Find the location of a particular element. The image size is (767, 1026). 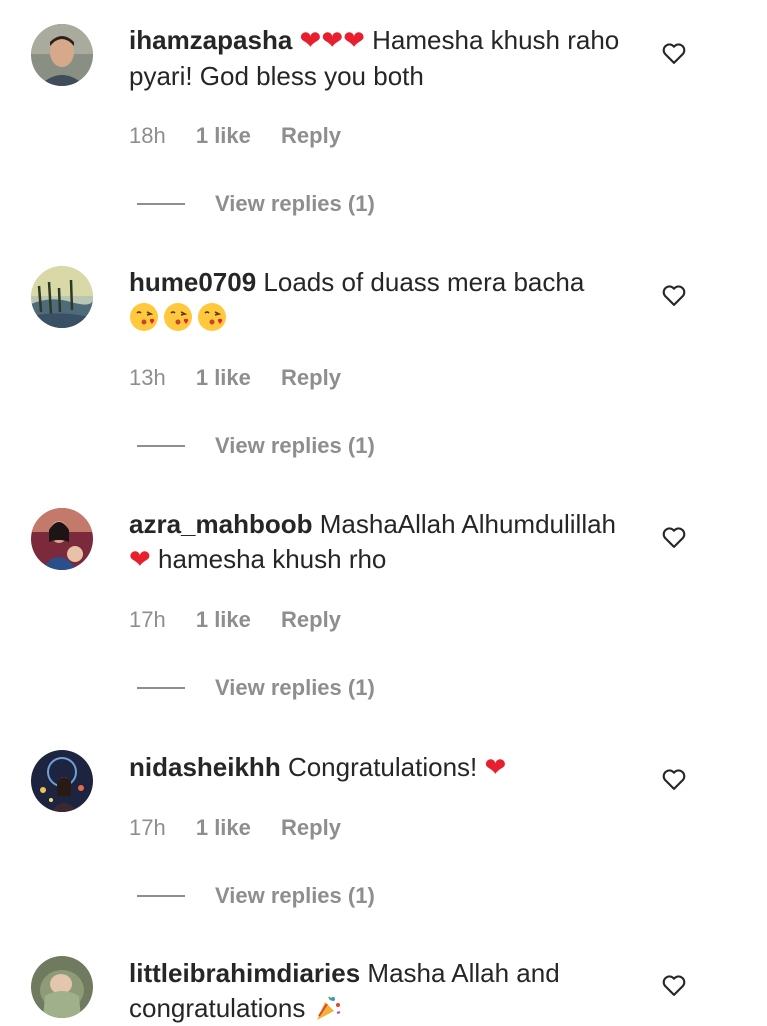

comment-body: MashaAllah Alhumdulillah is located at coordinates (468, 524).